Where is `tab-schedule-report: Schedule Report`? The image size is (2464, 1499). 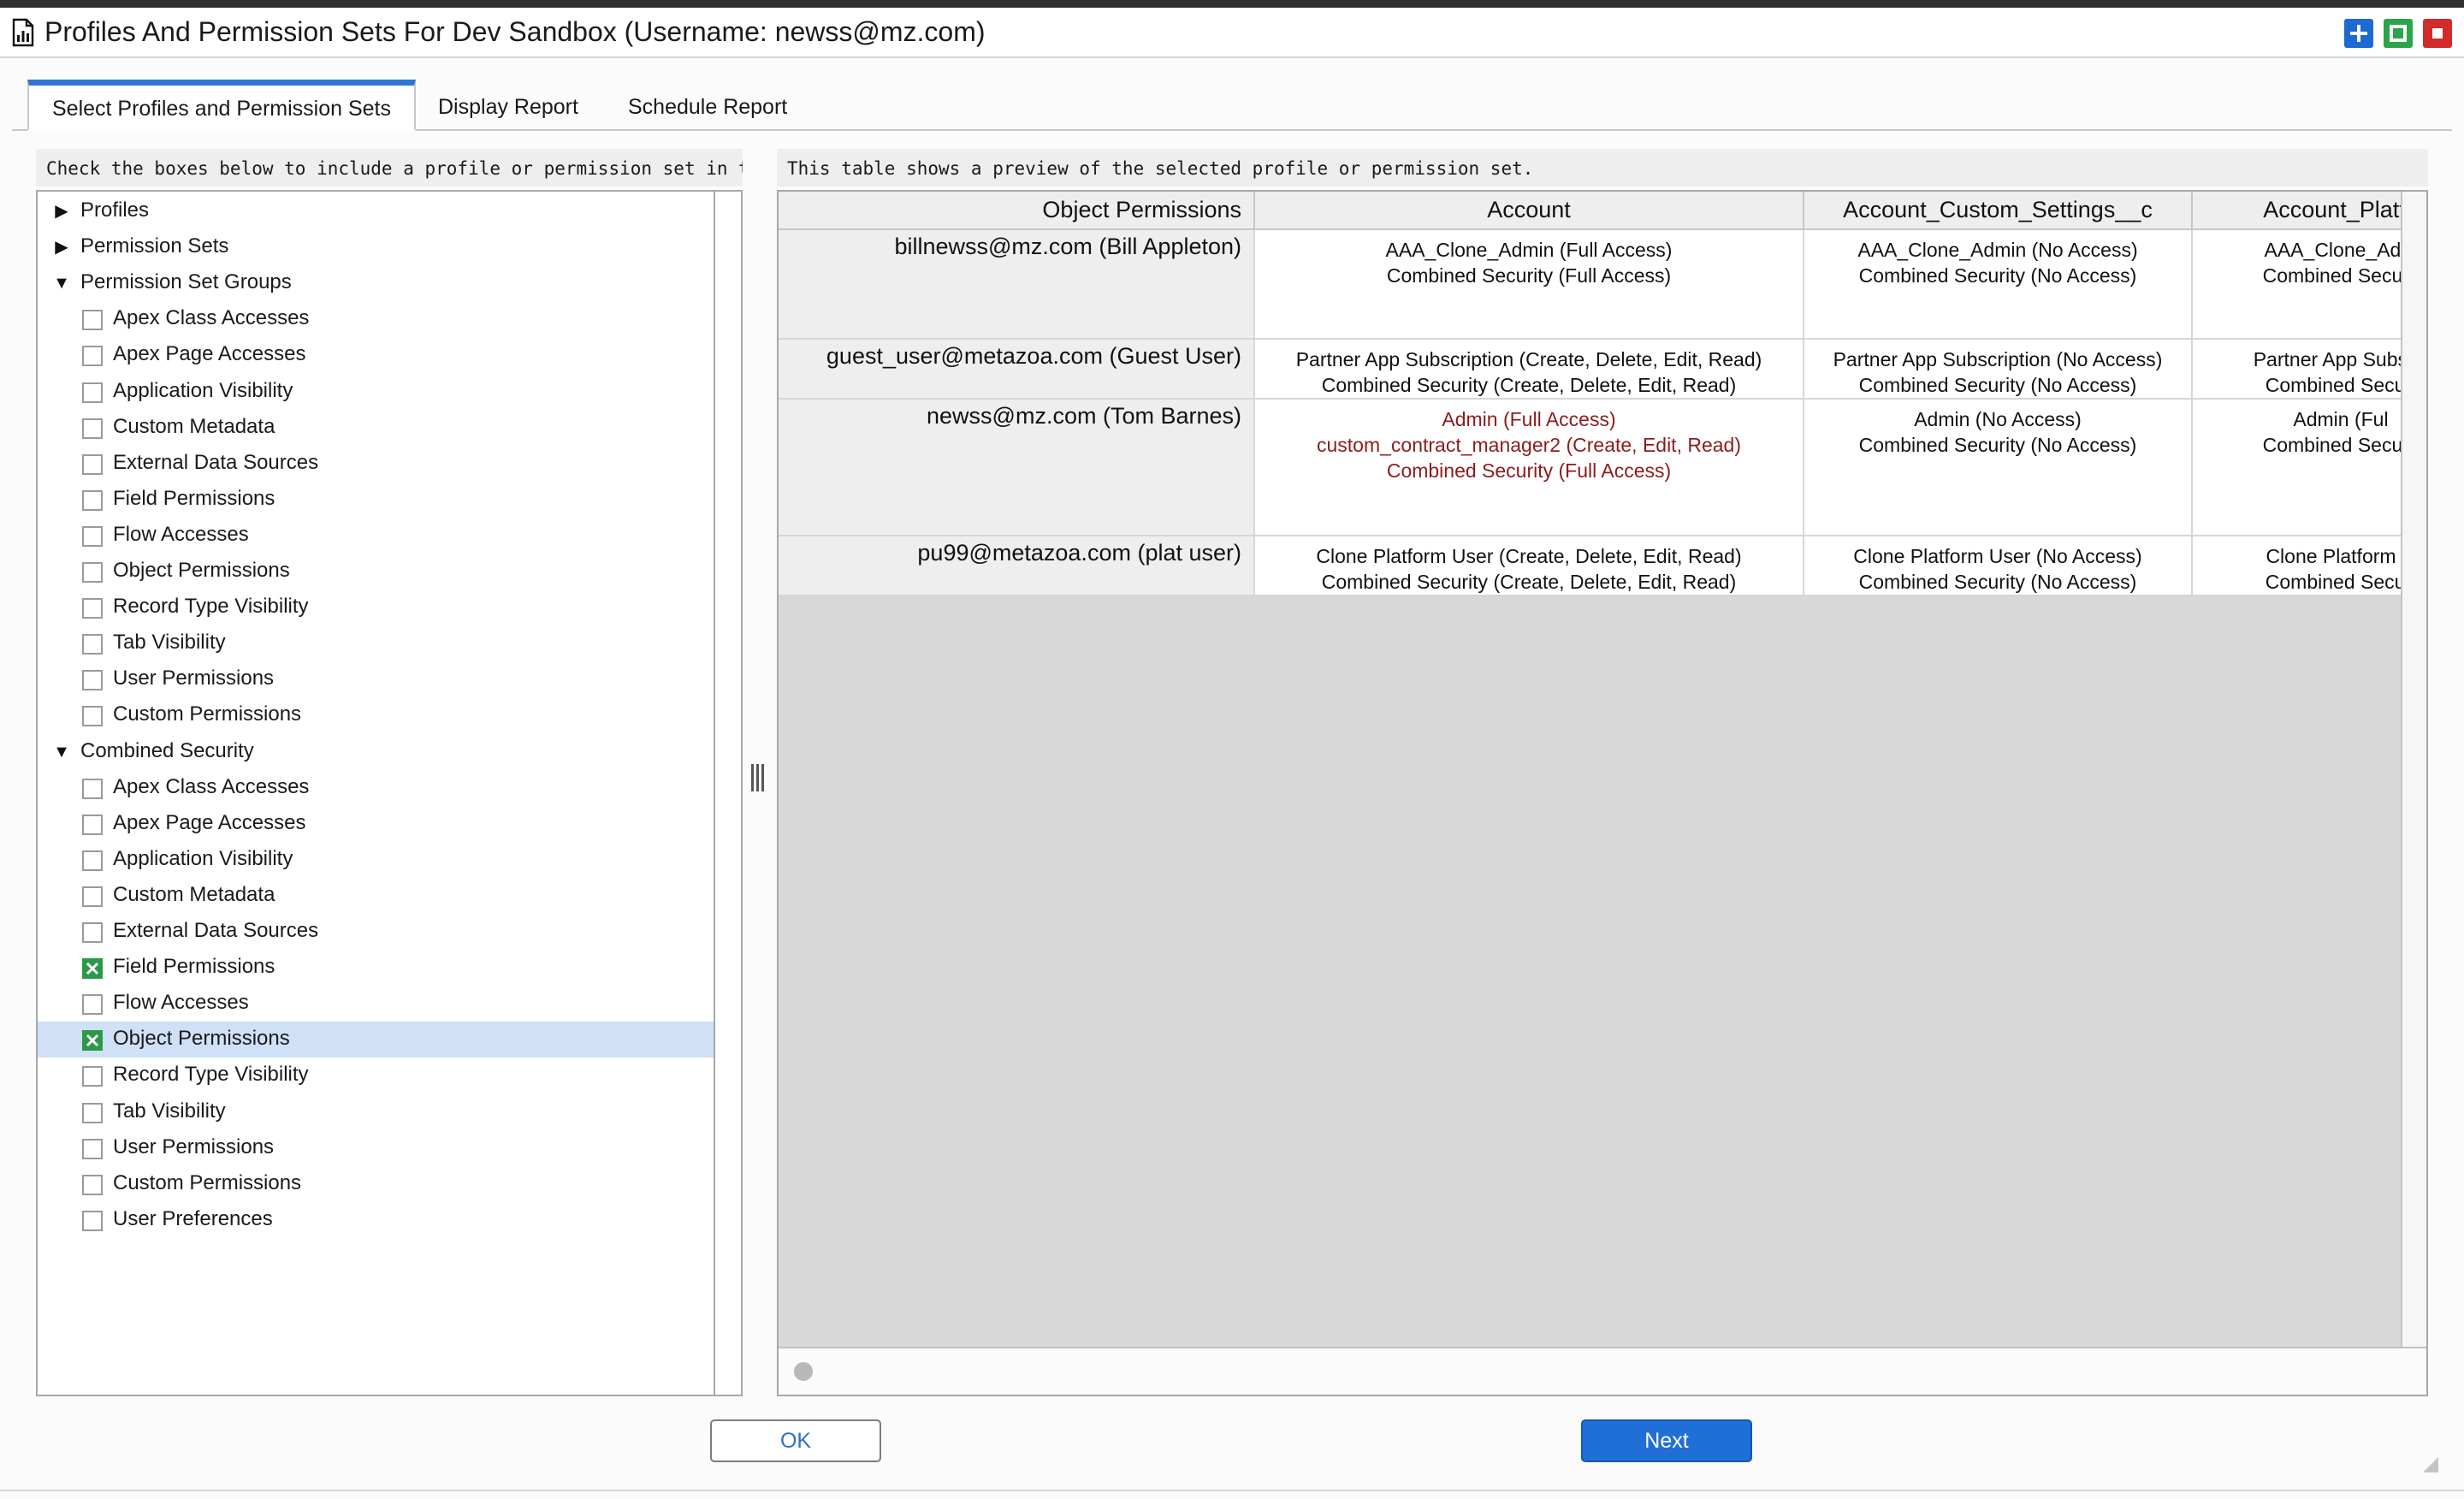
tab-schedule-report: Schedule Report is located at coordinates (707, 106).